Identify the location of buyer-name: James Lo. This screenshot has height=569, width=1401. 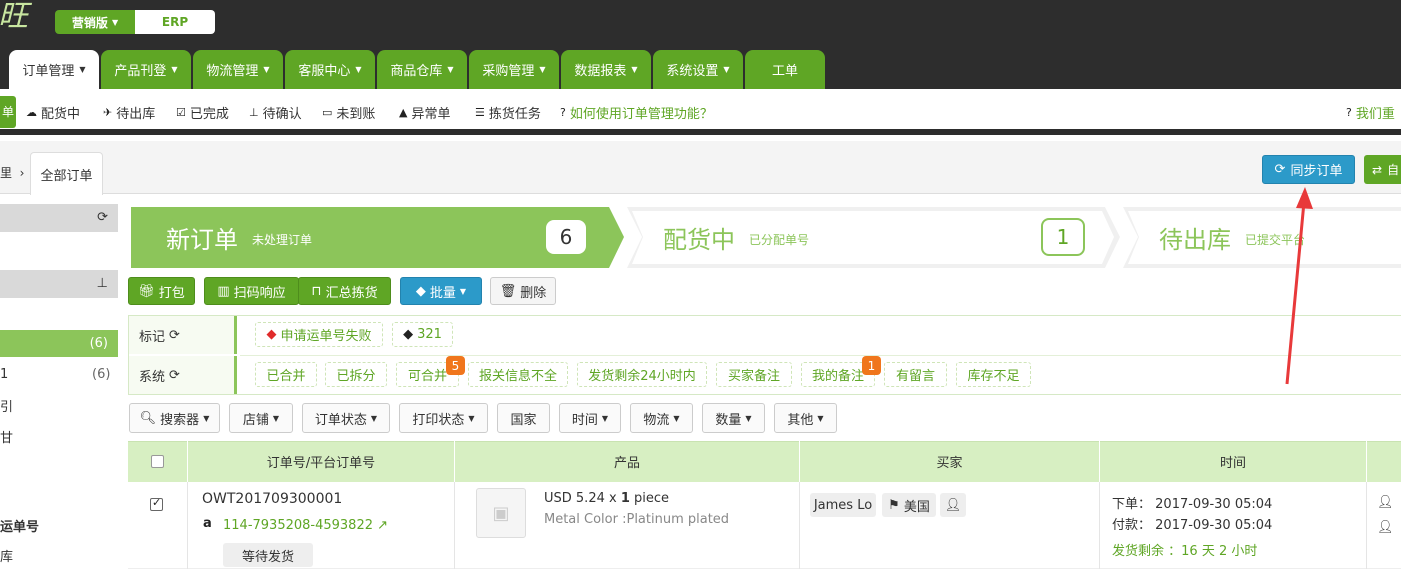
(843, 505).